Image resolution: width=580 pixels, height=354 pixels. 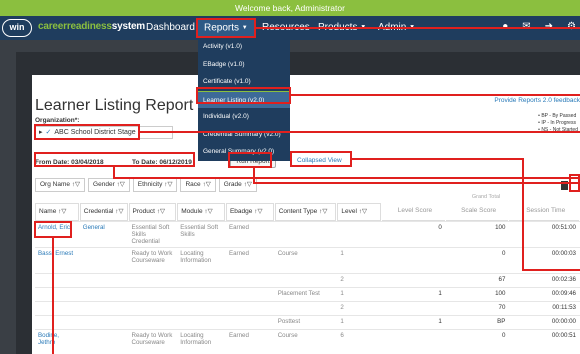 I want to click on menu-item-activity: Activity (v1.0), so click(x=244, y=47).